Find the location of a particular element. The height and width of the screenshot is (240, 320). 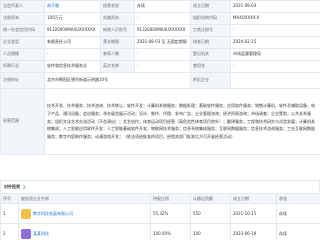

address-value: 北京市朝阳区望京街道示例路10号 is located at coordinates (117, 80).